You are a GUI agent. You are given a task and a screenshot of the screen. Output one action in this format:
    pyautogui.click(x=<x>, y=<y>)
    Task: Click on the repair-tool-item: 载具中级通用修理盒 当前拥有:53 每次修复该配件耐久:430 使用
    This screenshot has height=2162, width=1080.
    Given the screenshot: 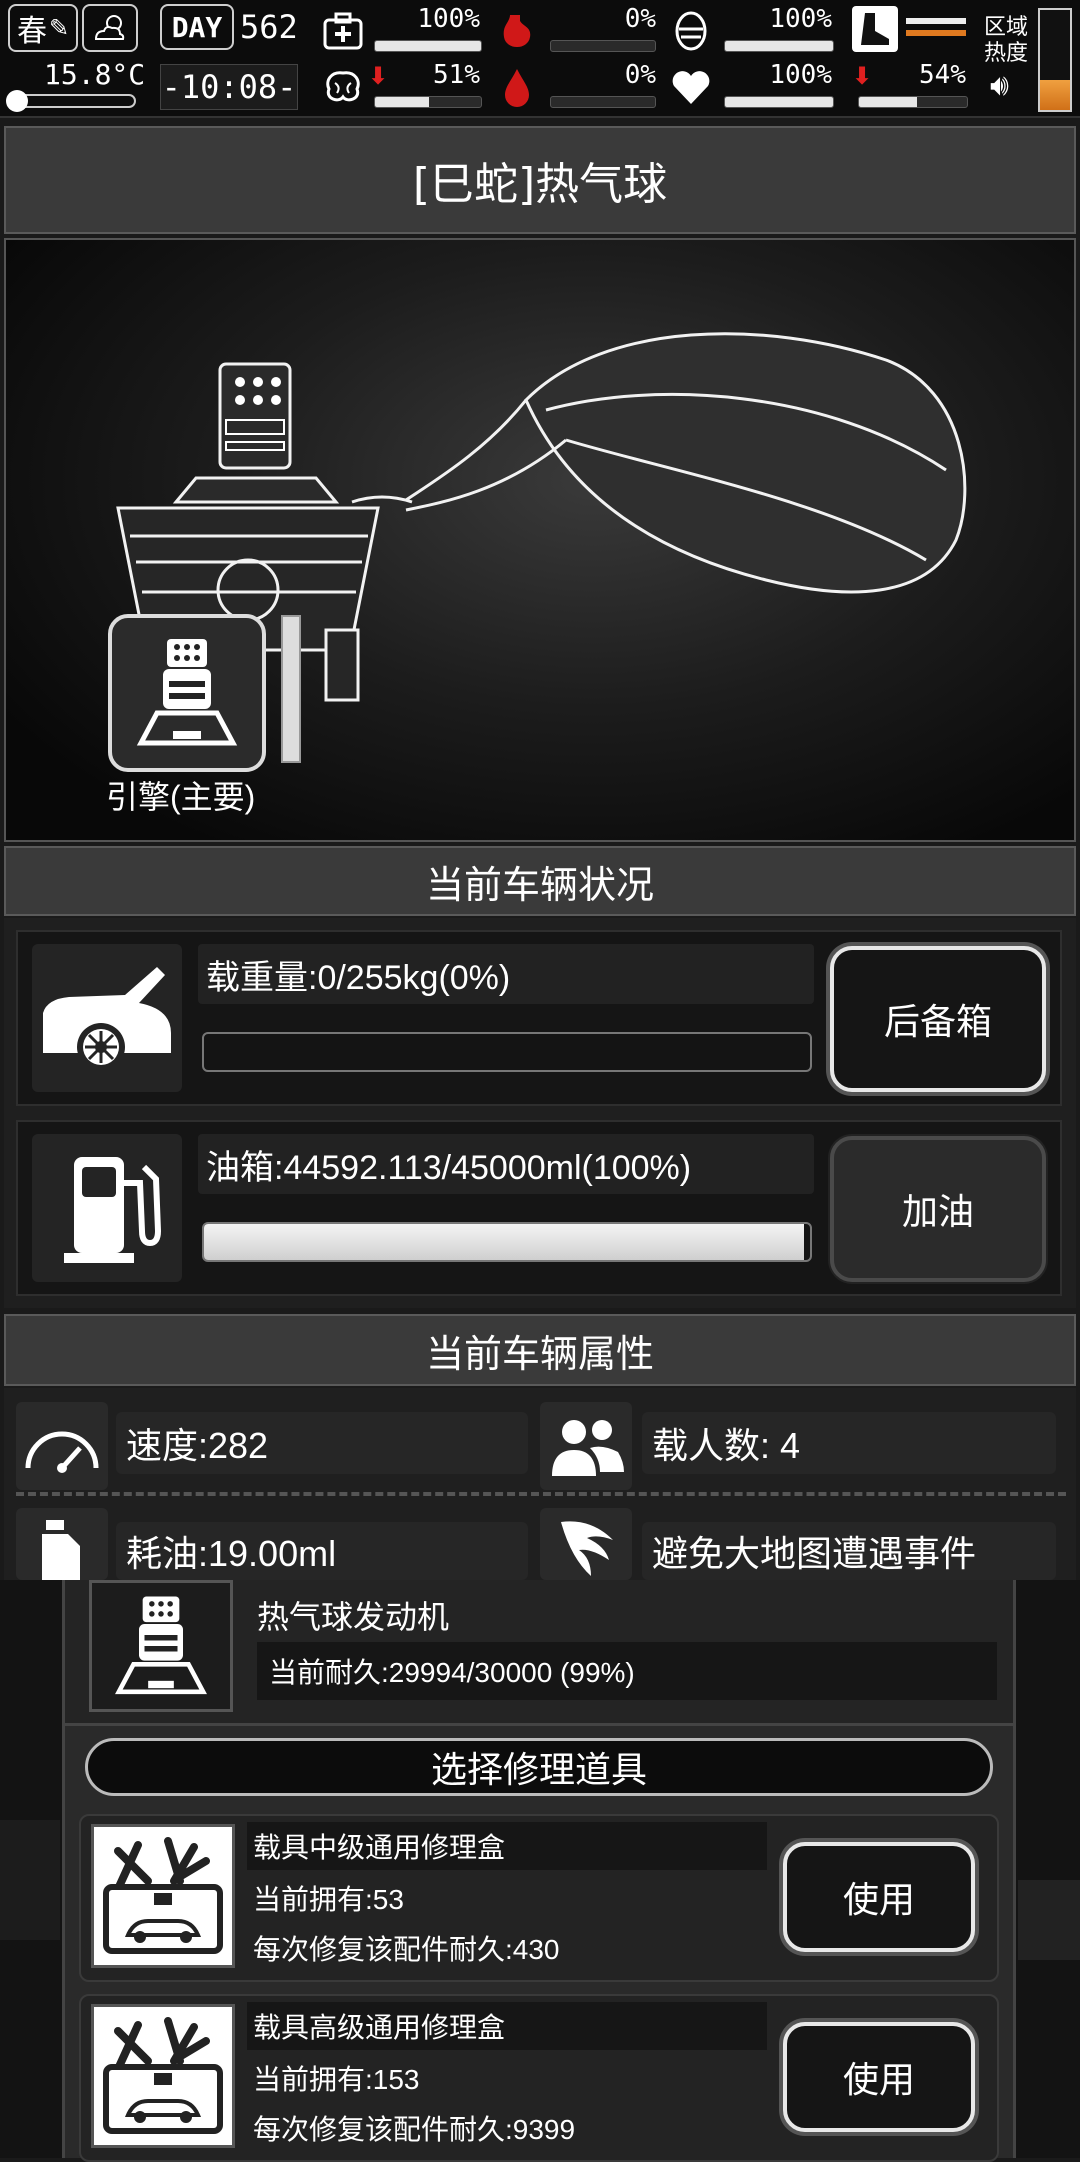 What is the action you would take?
    pyautogui.click(x=539, y=1898)
    